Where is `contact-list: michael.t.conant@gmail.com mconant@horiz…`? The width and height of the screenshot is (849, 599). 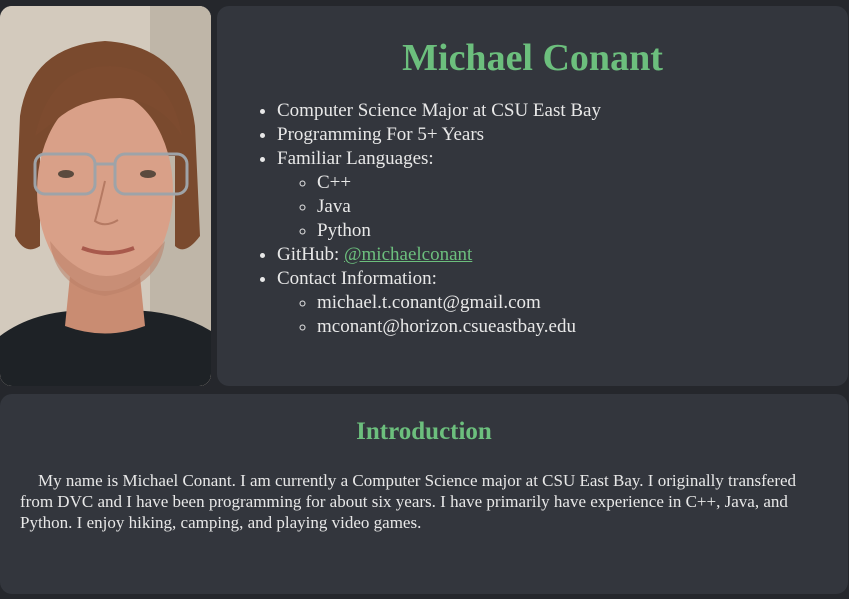
contact-list: michael.t.conant@gmail.com mconant@horiz… is located at coordinates (562, 315).